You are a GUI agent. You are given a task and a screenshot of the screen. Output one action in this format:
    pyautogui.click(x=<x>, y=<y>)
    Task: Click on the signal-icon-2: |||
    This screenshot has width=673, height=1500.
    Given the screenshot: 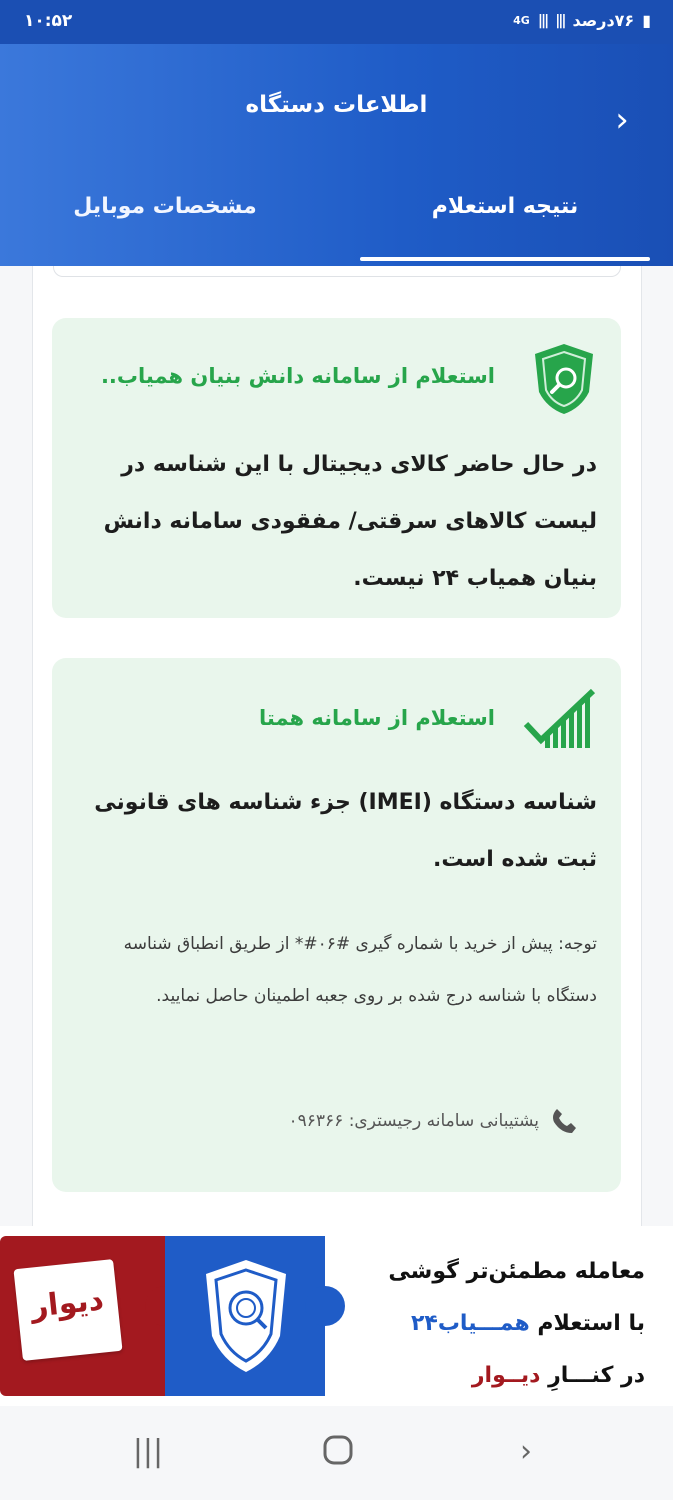 What is the action you would take?
    pyautogui.click(x=560, y=20)
    